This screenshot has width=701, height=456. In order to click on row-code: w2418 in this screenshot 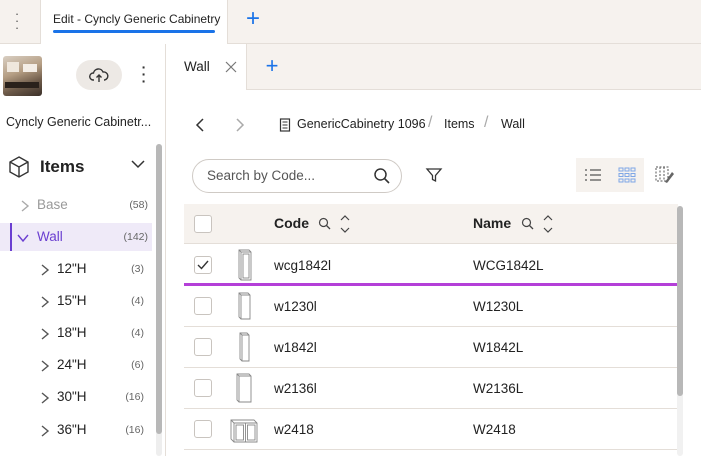, I will do `click(294, 429)`.